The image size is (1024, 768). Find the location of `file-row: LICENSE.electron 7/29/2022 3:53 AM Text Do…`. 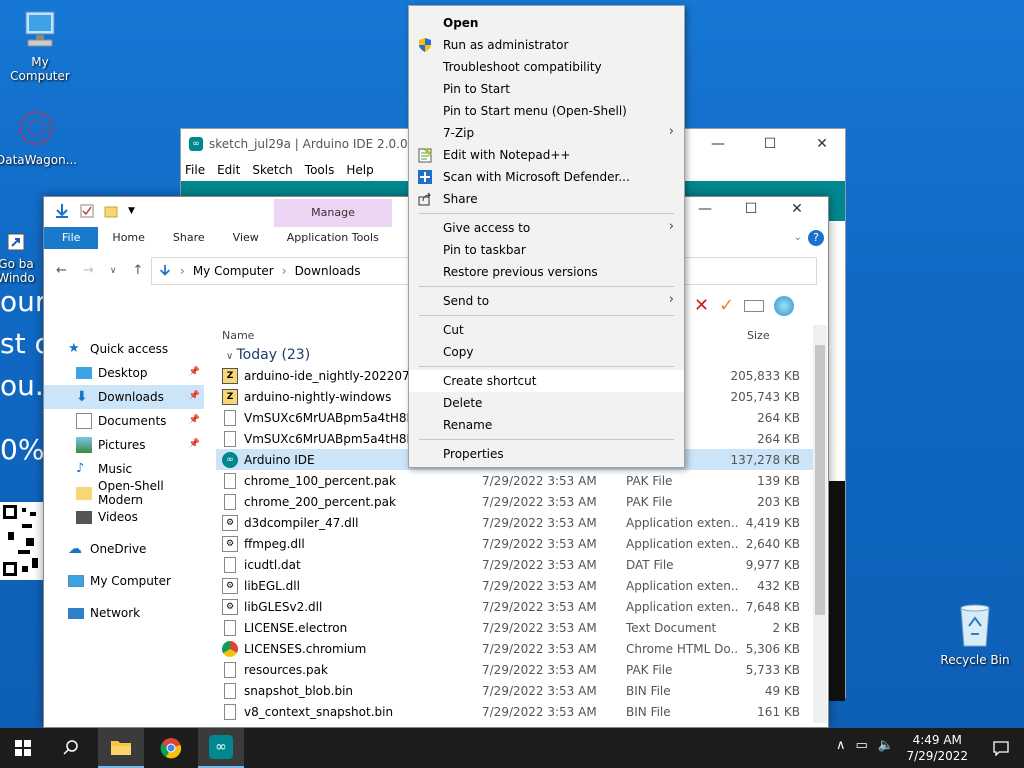

file-row: LICENSE.electron 7/29/2022 3:53 AM Text Do… is located at coordinates (516, 627).